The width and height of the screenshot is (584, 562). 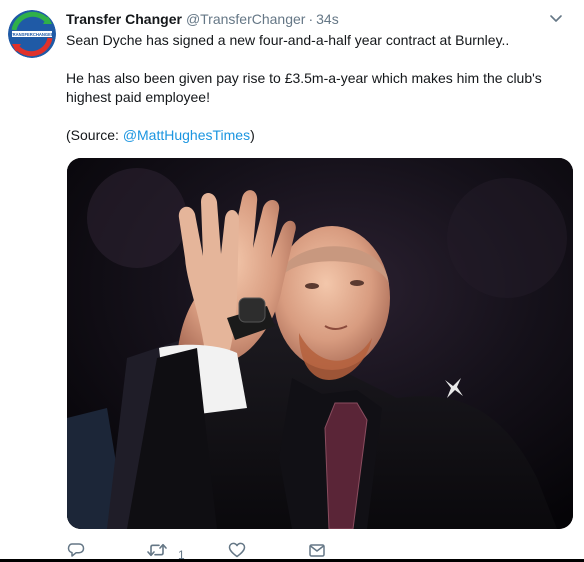 What do you see at coordinates (94, 135) in the screenshot?
I see `source-prefix: (Source:` at bounding box center [94, 135].